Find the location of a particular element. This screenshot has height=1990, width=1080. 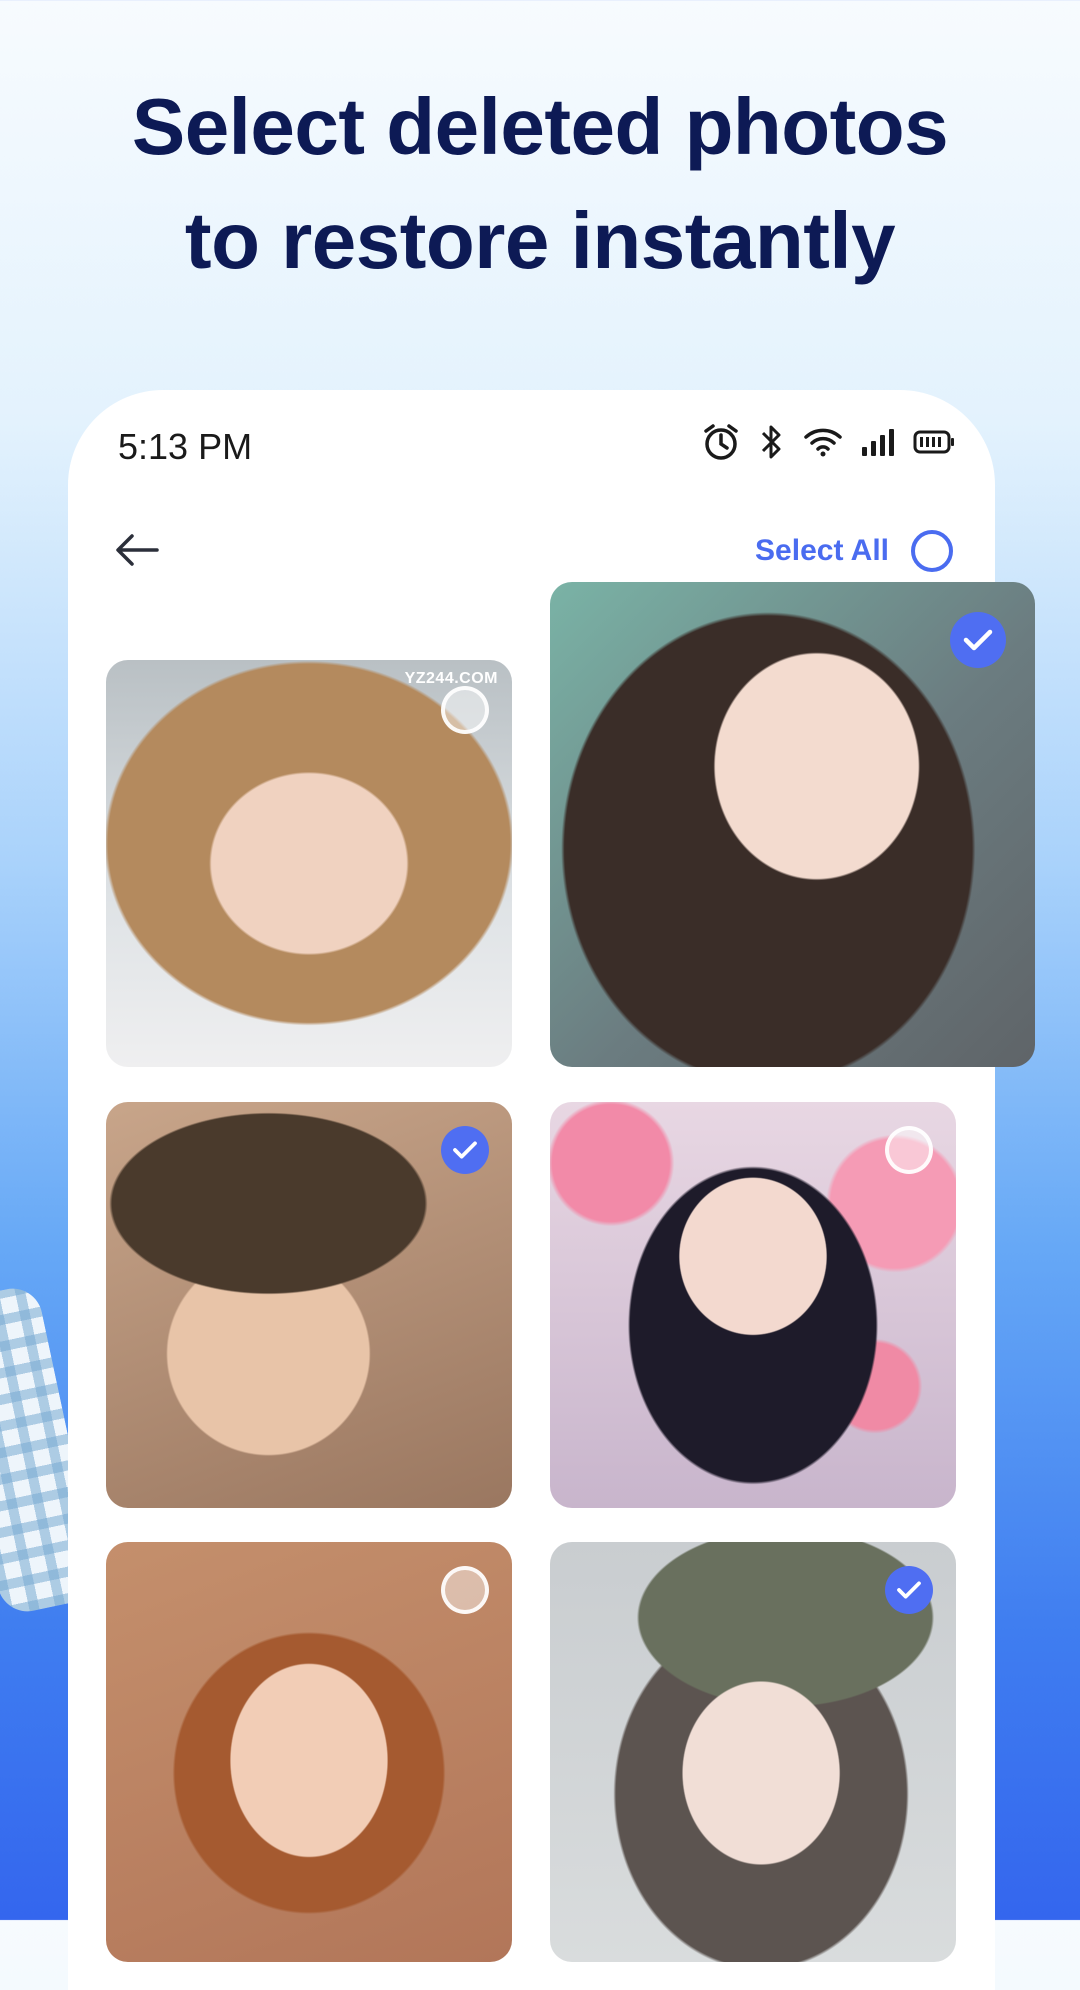

select-all-button: Select All is located at coordinates (854, 551).